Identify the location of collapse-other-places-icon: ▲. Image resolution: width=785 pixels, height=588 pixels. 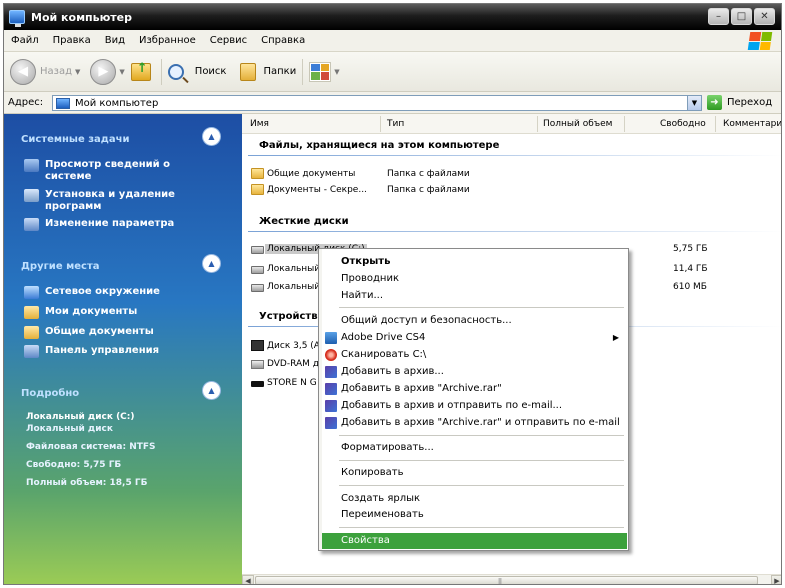
(211, 263).